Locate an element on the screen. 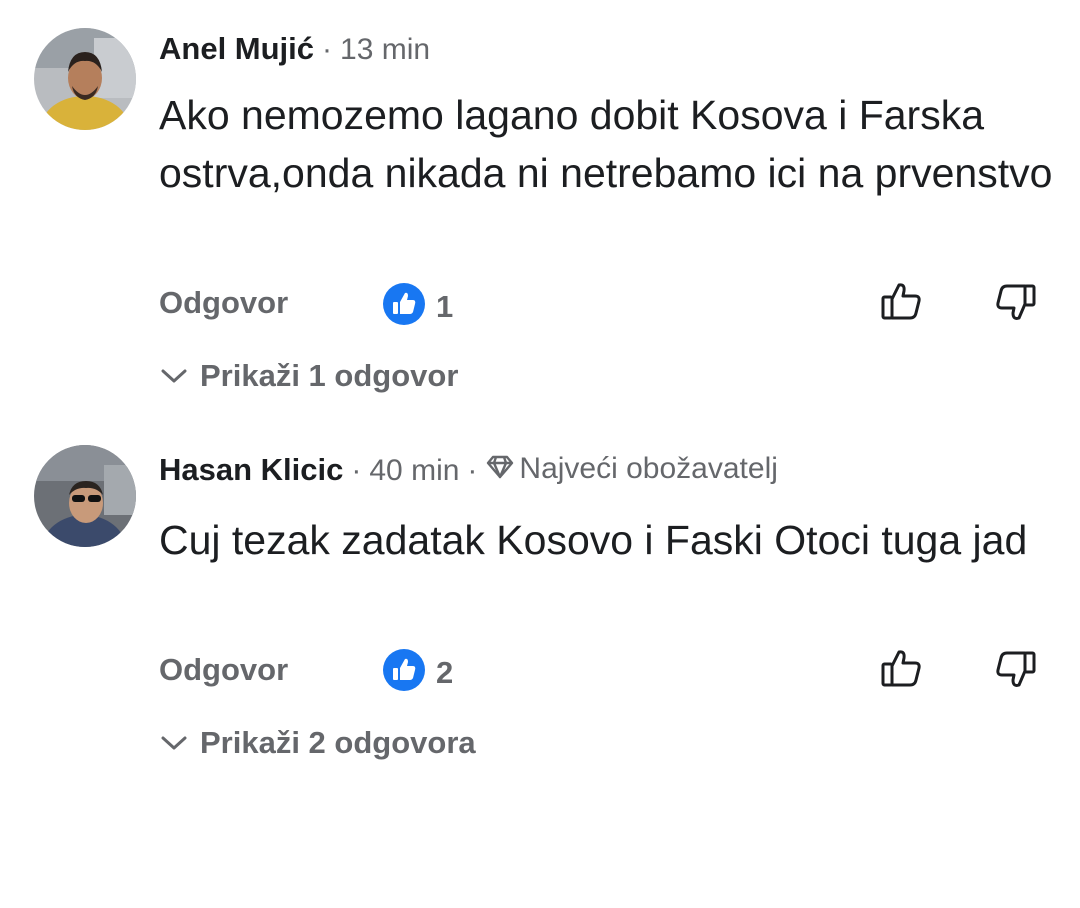 The width and height of the screenshot is (1080, 908). reaction-summary: 1 is located at coordinates (417, 306).